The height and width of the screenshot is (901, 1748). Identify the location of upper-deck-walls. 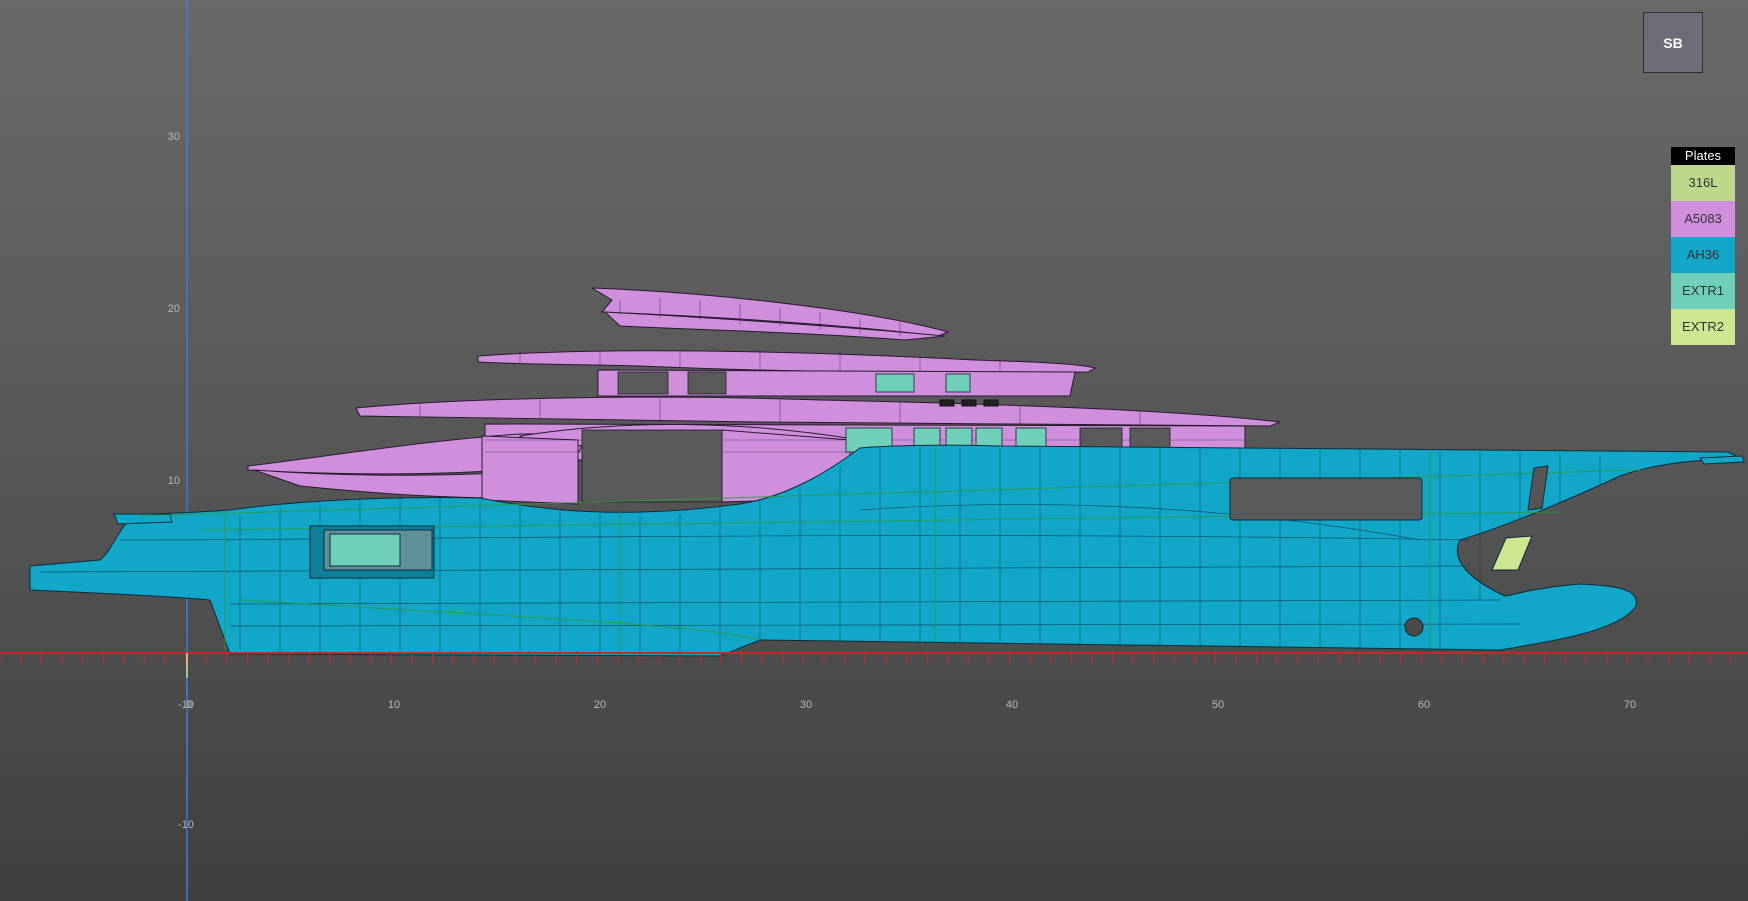
(836, 383).